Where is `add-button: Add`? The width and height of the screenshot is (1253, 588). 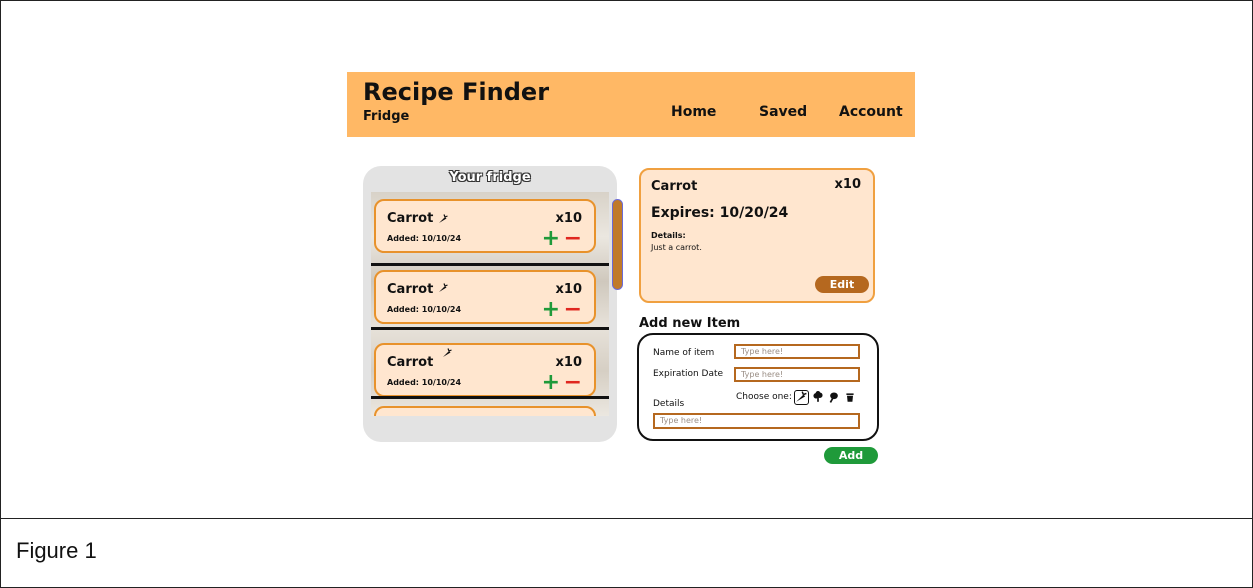 add-button: Add is located at coordinates (851, 455).